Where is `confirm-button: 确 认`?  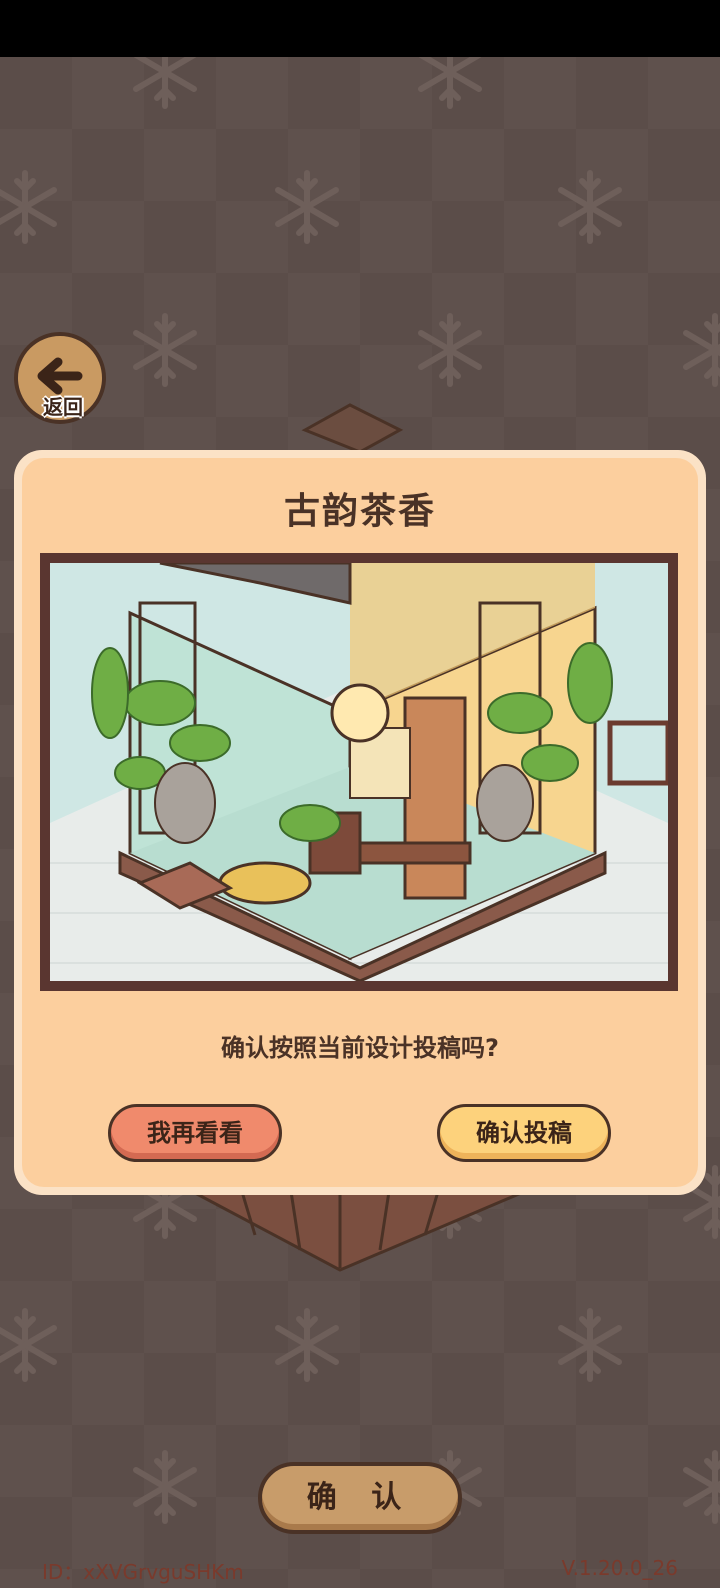
confirm-button: 确 认 is located at coordinates (360, 1498).